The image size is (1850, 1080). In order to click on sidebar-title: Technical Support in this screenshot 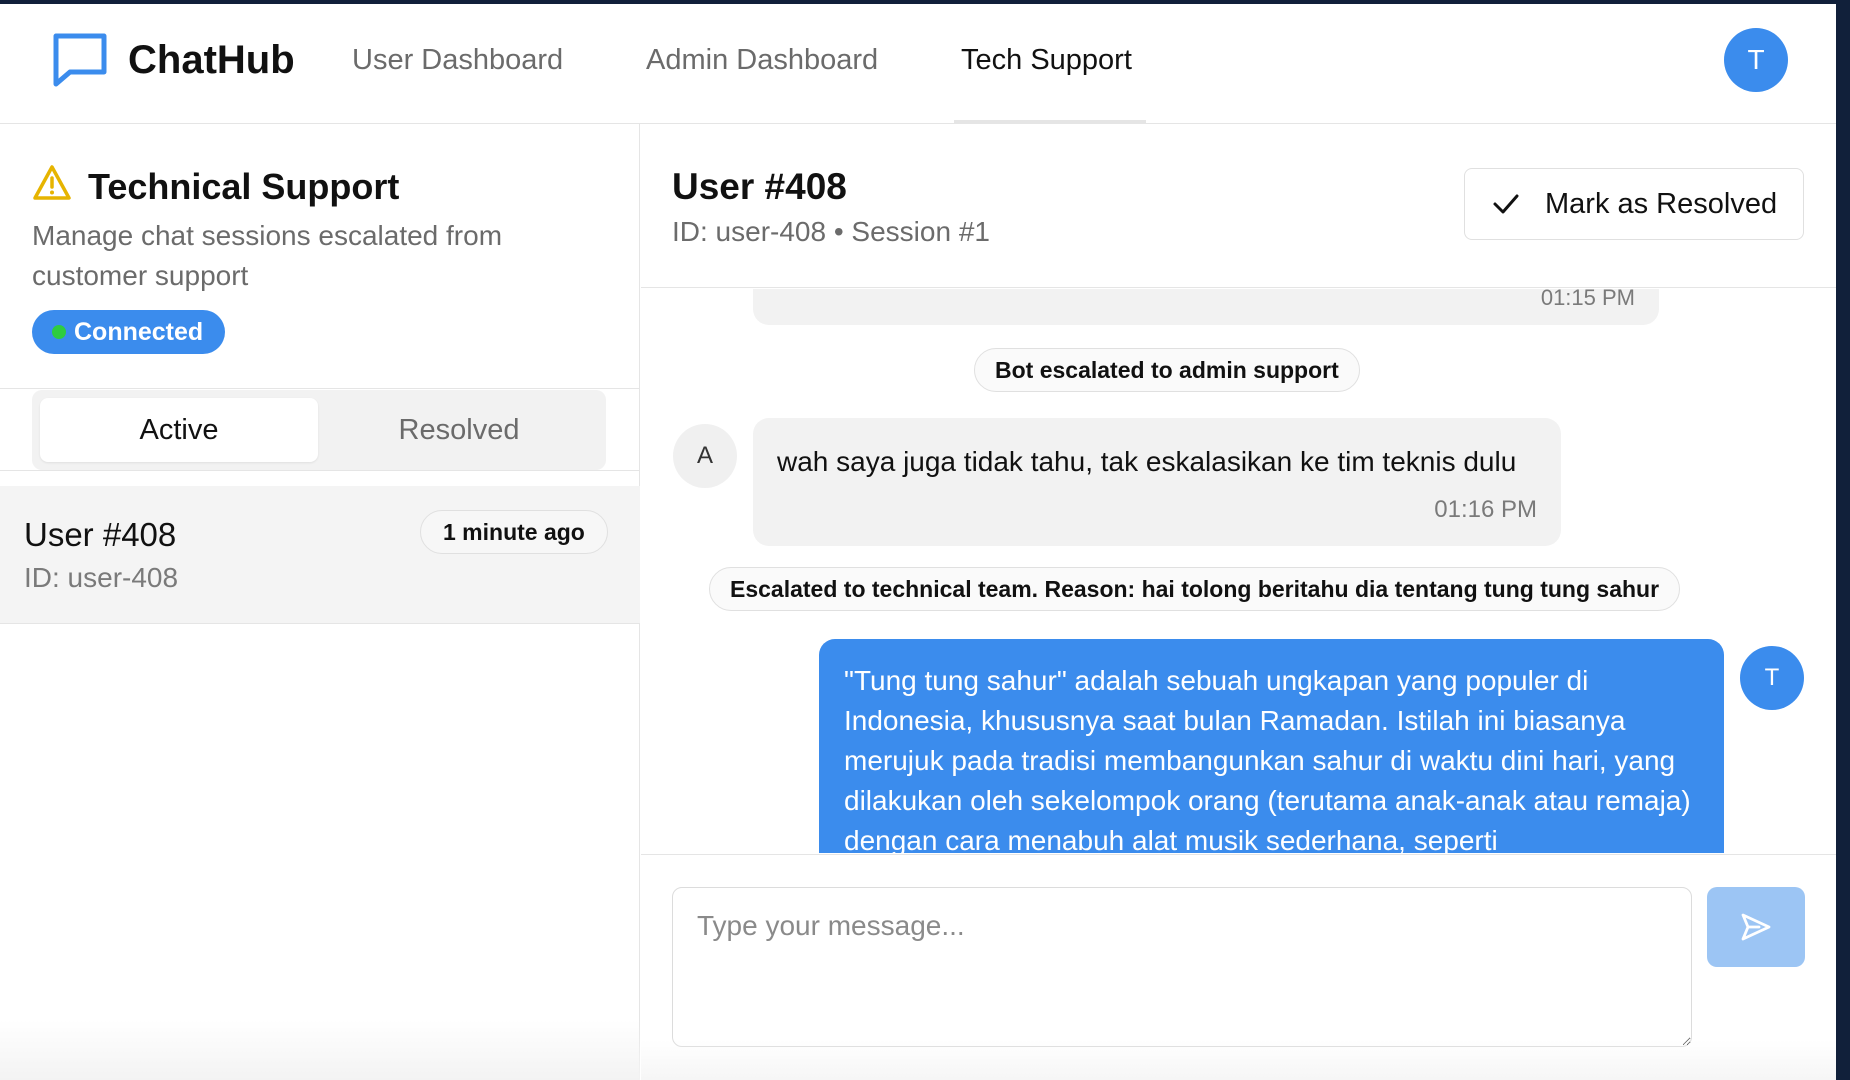, I will do `click(244, 186)`.